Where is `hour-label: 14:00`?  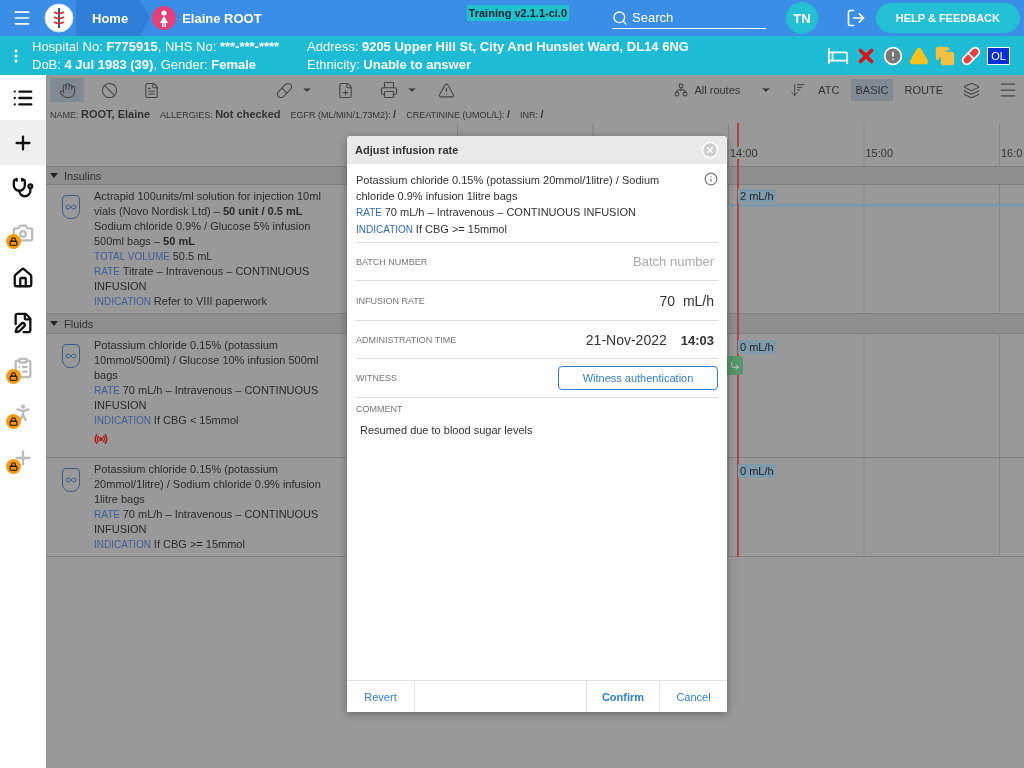
hour-label: 14:00 is located at coordinates (744, 153).